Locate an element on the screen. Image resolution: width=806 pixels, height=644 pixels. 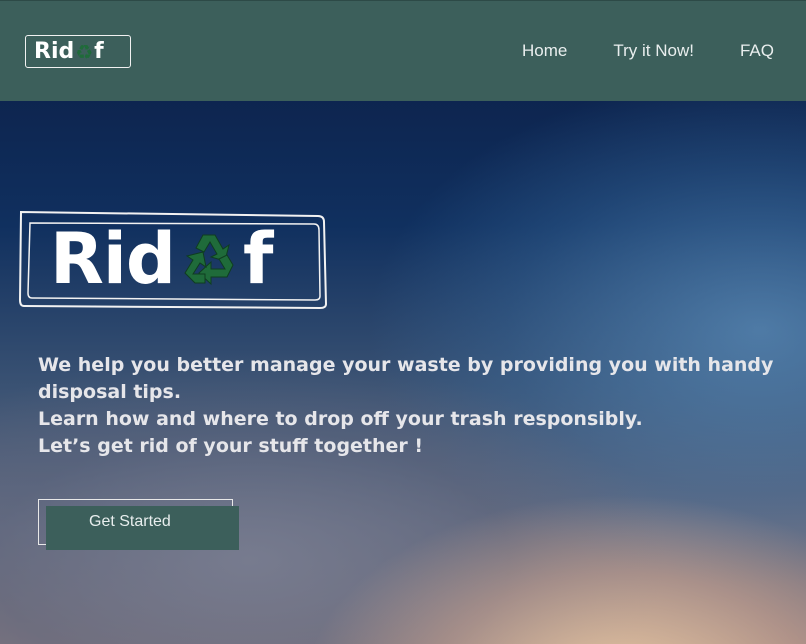
nav-logo-text: Rid ♻ f is located at coordinates (69, 51).